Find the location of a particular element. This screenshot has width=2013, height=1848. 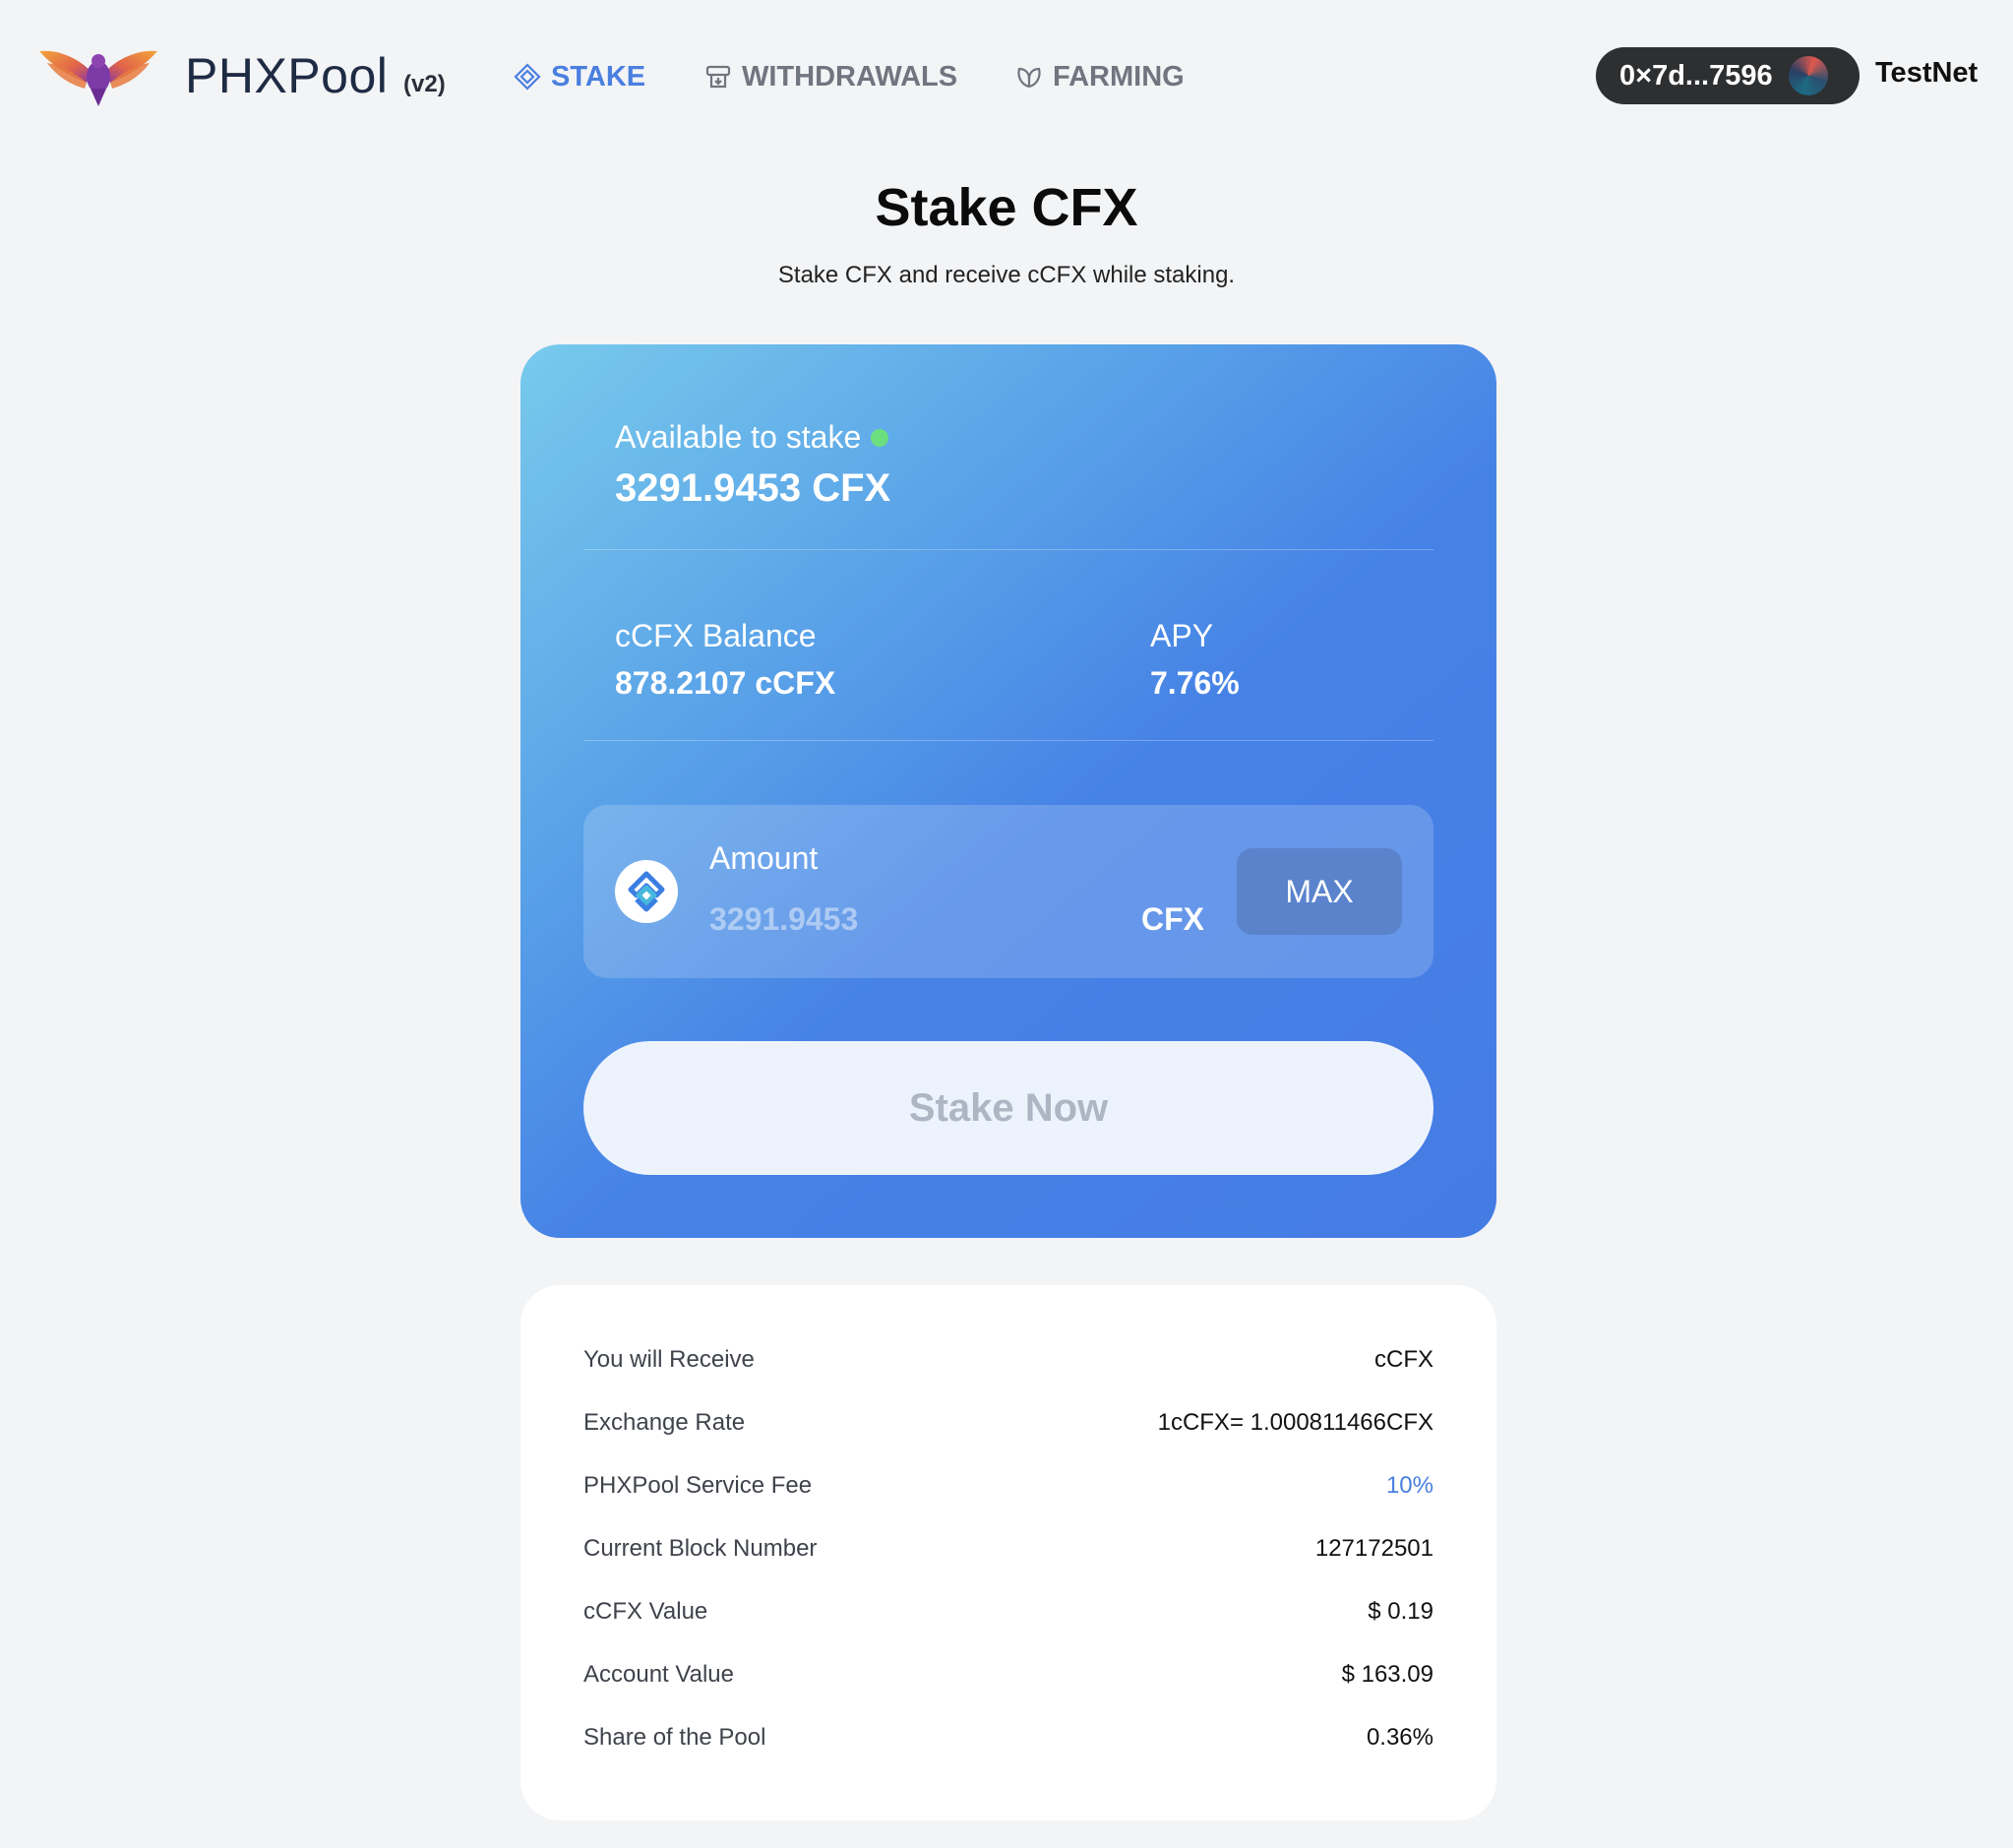

info-row-receive: You will Receive cCFX is located at coordinates (1009, 1360).